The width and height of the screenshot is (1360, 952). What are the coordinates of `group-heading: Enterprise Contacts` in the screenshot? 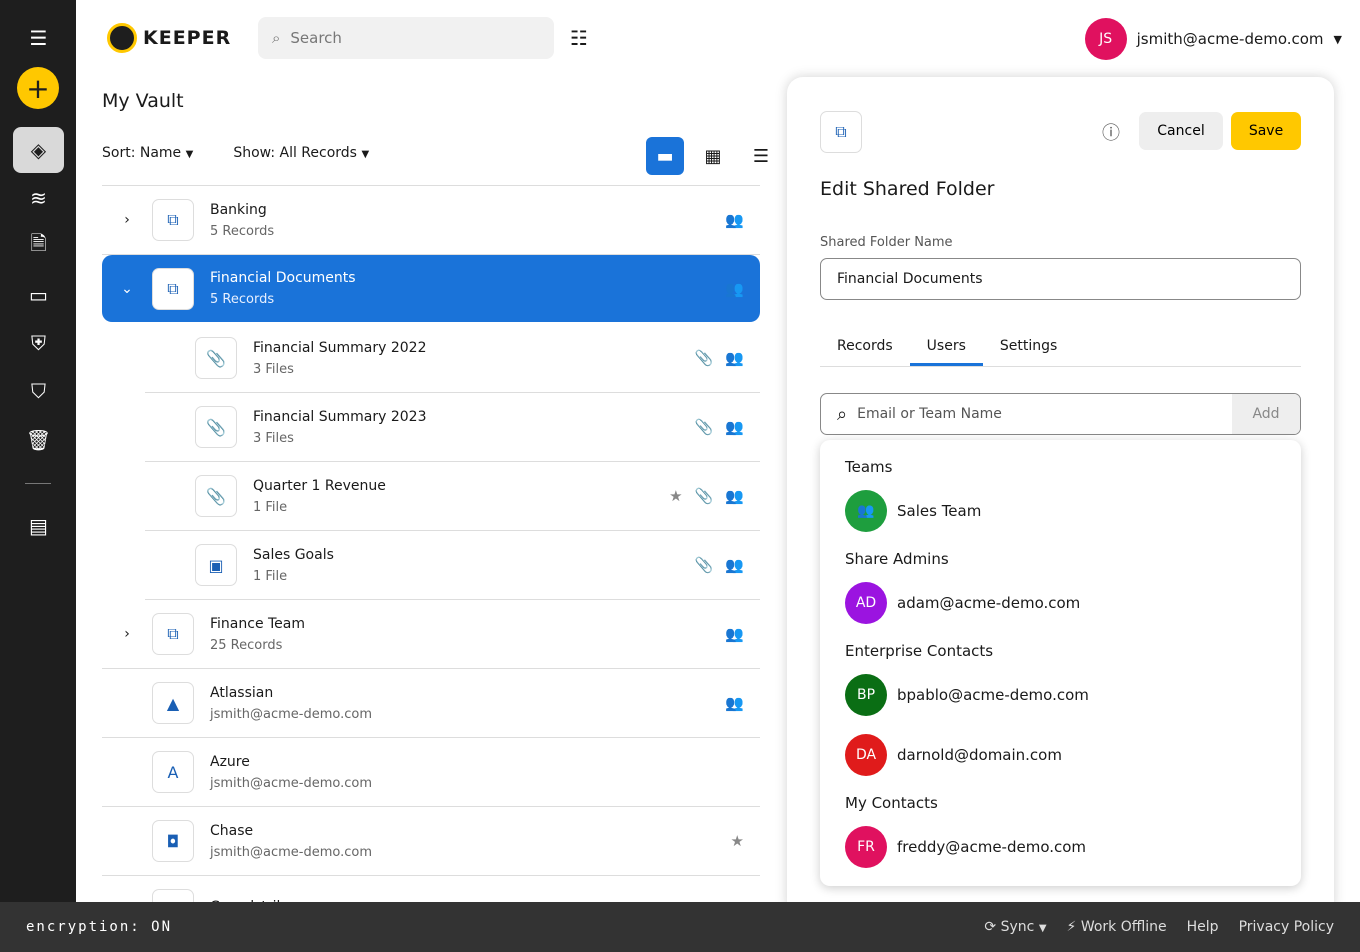 It's located at (919, 651).